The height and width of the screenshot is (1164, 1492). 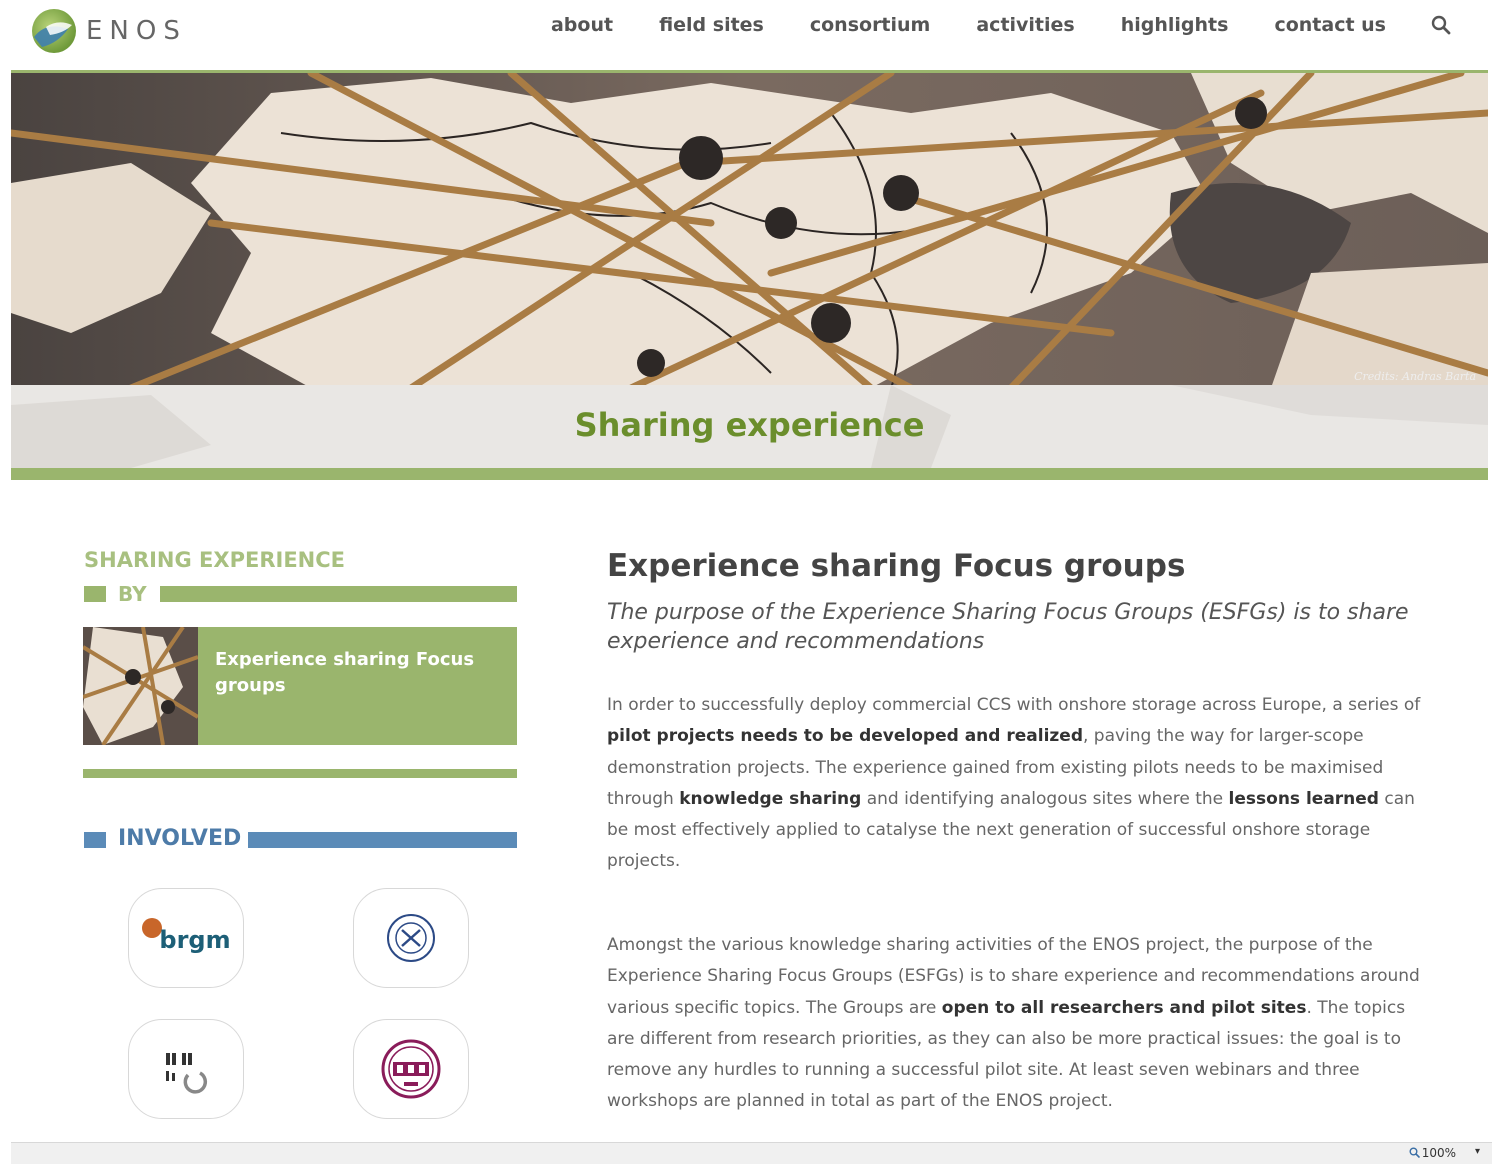 I want to click on sidebar-rule, so click(x=300, y=773).